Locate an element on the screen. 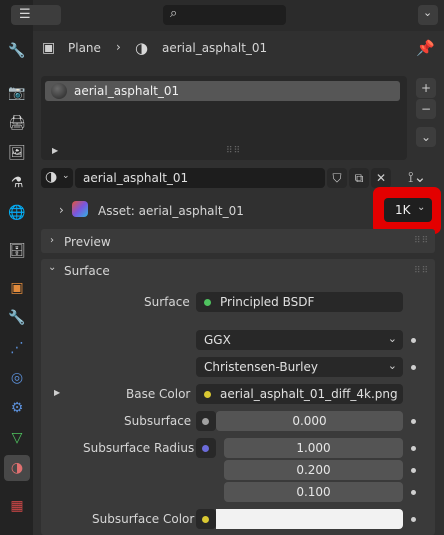  subsurface-socket-button is located at coordinates (206, 421).